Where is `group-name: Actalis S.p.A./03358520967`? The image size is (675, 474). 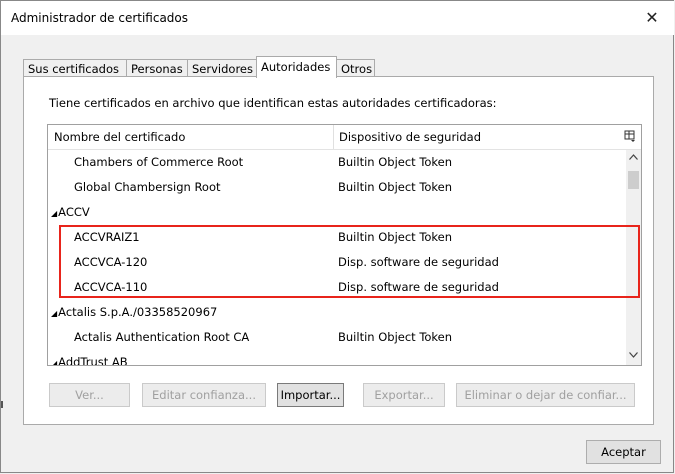 group-name: Actalis S.p.A./03358520967 is located at coordinates (138, 312).